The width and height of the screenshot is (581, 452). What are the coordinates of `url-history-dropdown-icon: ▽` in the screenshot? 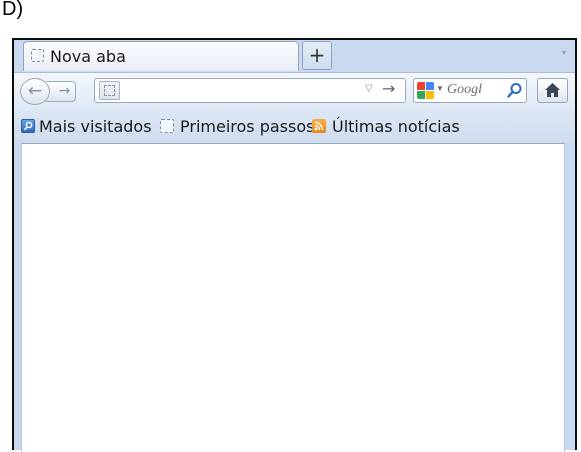 It's located at (369, 88).